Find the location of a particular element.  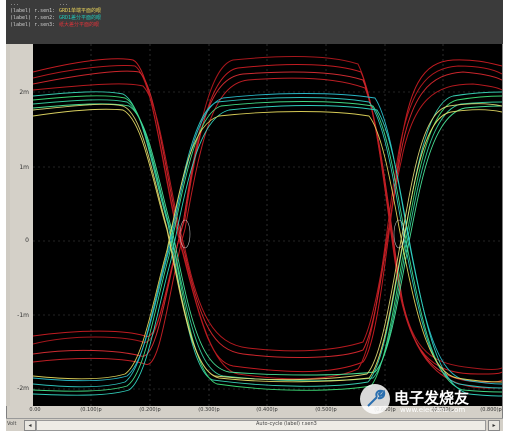

x-tick-label: (0.200)p is located at coordinates (150, 410).